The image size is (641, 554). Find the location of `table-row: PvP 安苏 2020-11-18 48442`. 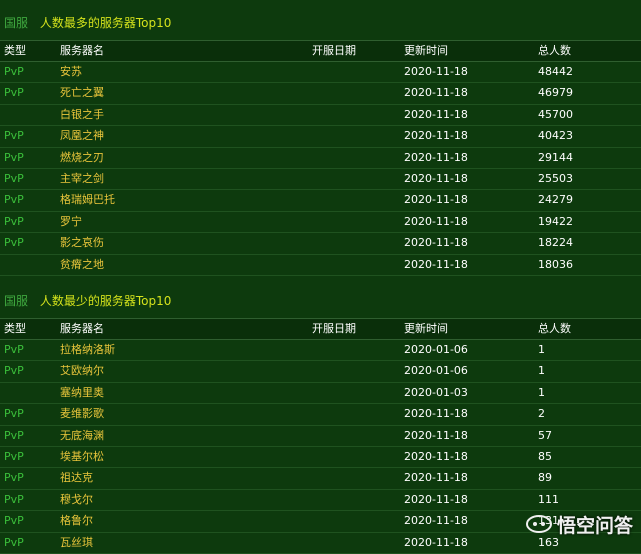

table-row: PvP 安苏 2020-11-18 48442 is located at coordinates (320, 73).